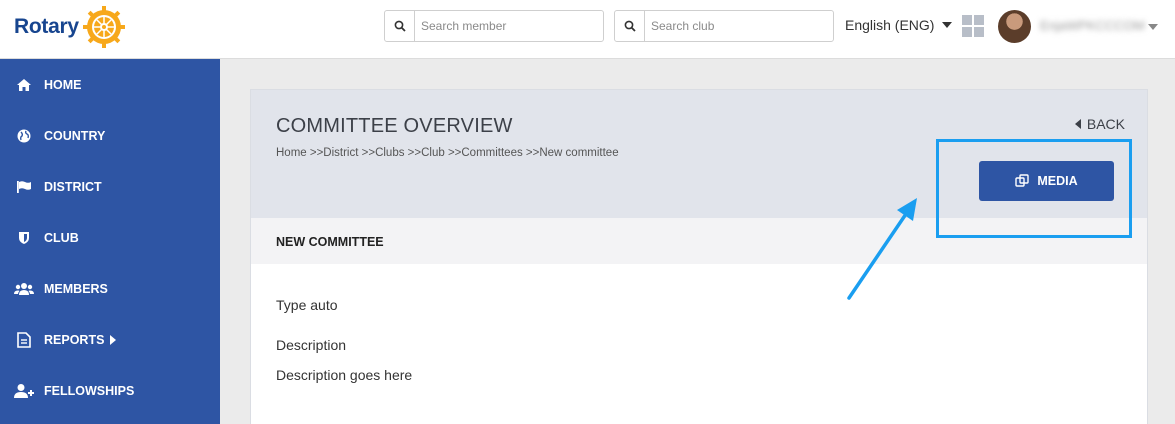 Image resolution: width=1175 pixels, height=424 pixels. What do you see at coordinates (1014, 26) in the screenshot?
I see `avatar` at bounding box center [1014, 26].